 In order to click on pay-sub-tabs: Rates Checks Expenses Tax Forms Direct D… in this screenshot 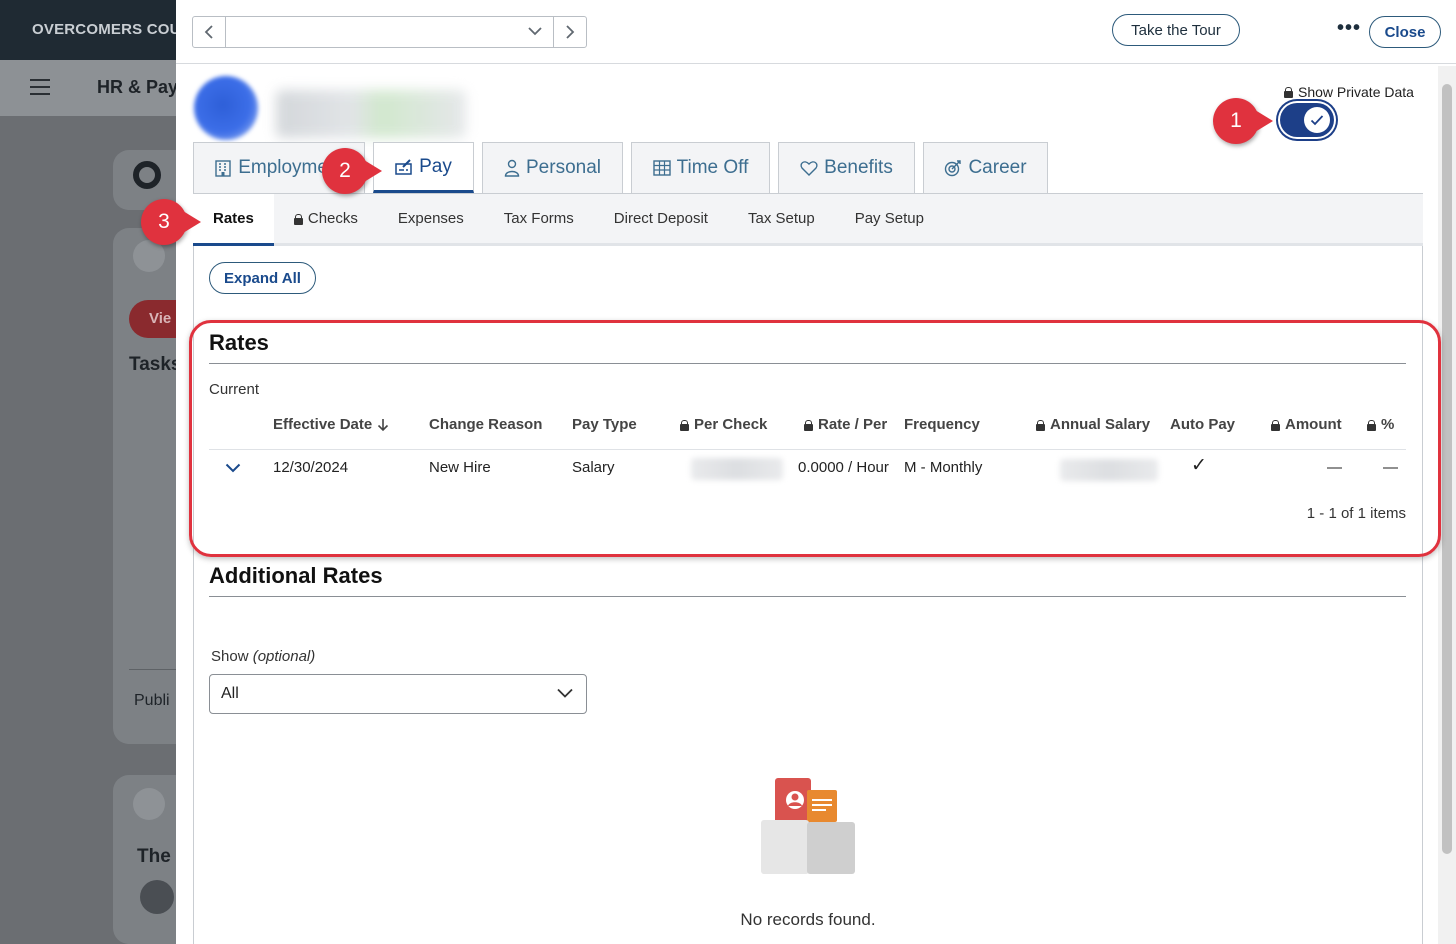, I will do `click(808, 220)`.